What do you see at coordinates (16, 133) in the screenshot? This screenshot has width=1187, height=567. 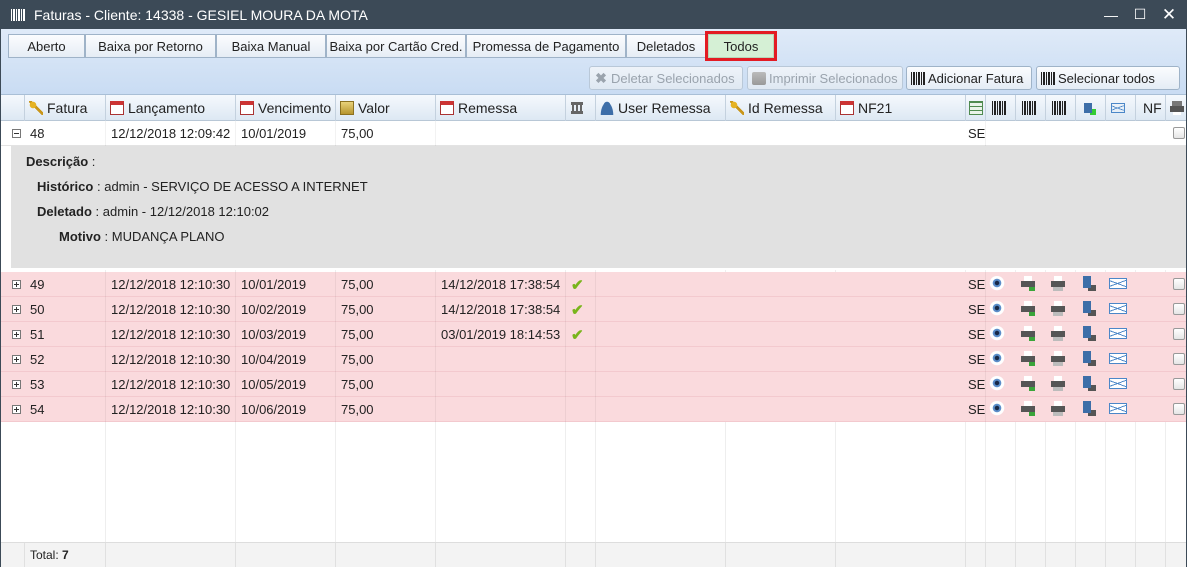 I see `collapse-row-button` at bounding box center [16, 133].